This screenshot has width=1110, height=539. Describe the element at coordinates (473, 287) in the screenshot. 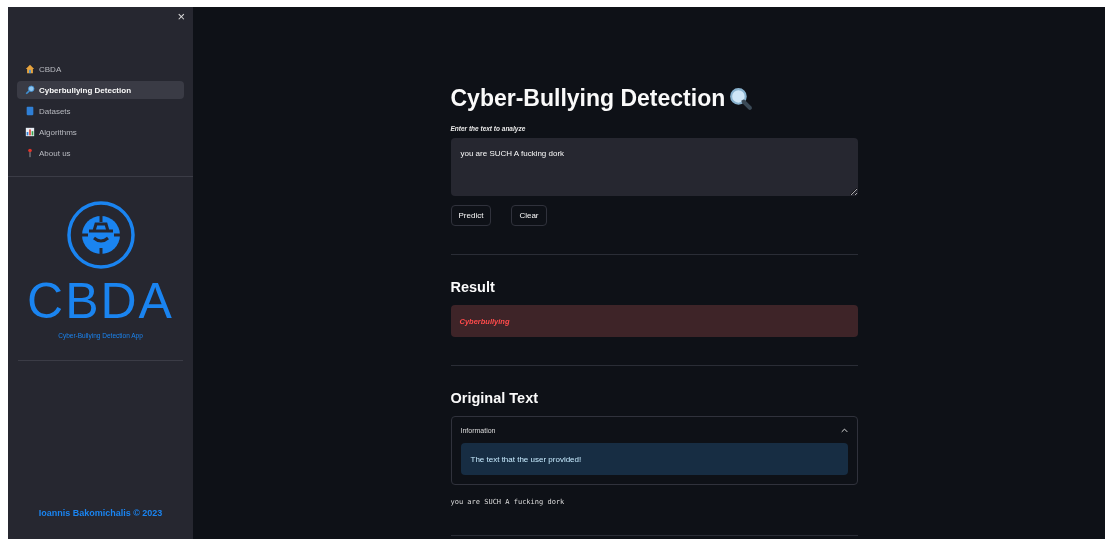

I see `section-heading: Result` at that location.